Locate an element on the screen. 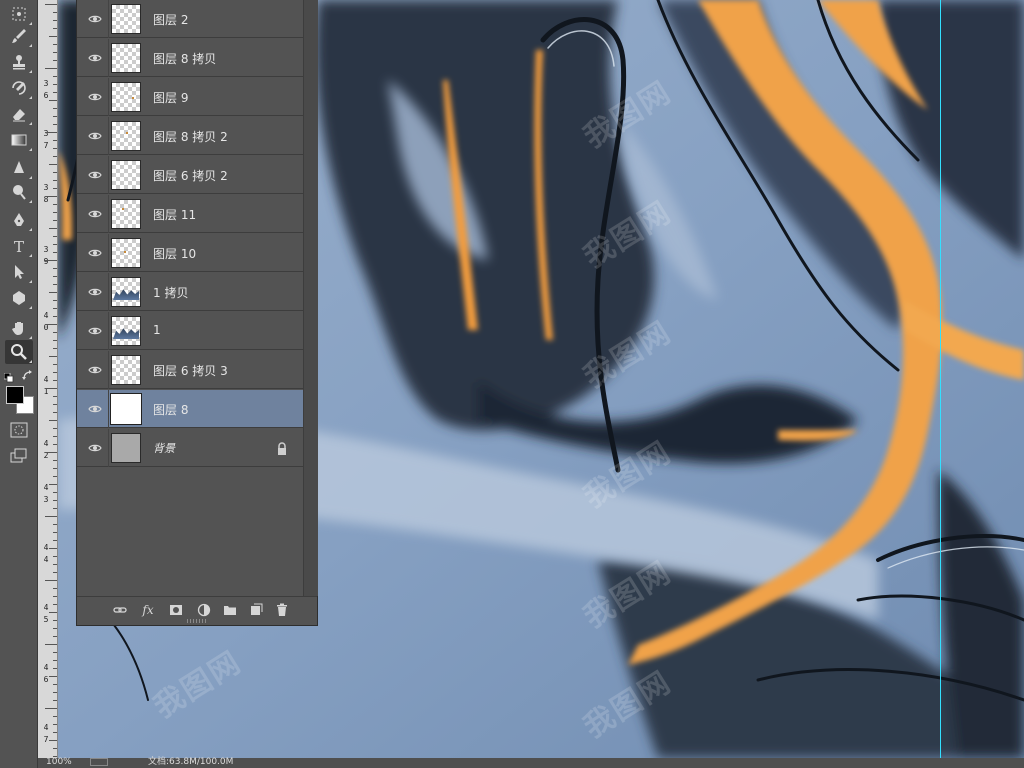 The width and height of the screenshot is (1024, 768). history-brush-tool is located at coordinates (19, 88).